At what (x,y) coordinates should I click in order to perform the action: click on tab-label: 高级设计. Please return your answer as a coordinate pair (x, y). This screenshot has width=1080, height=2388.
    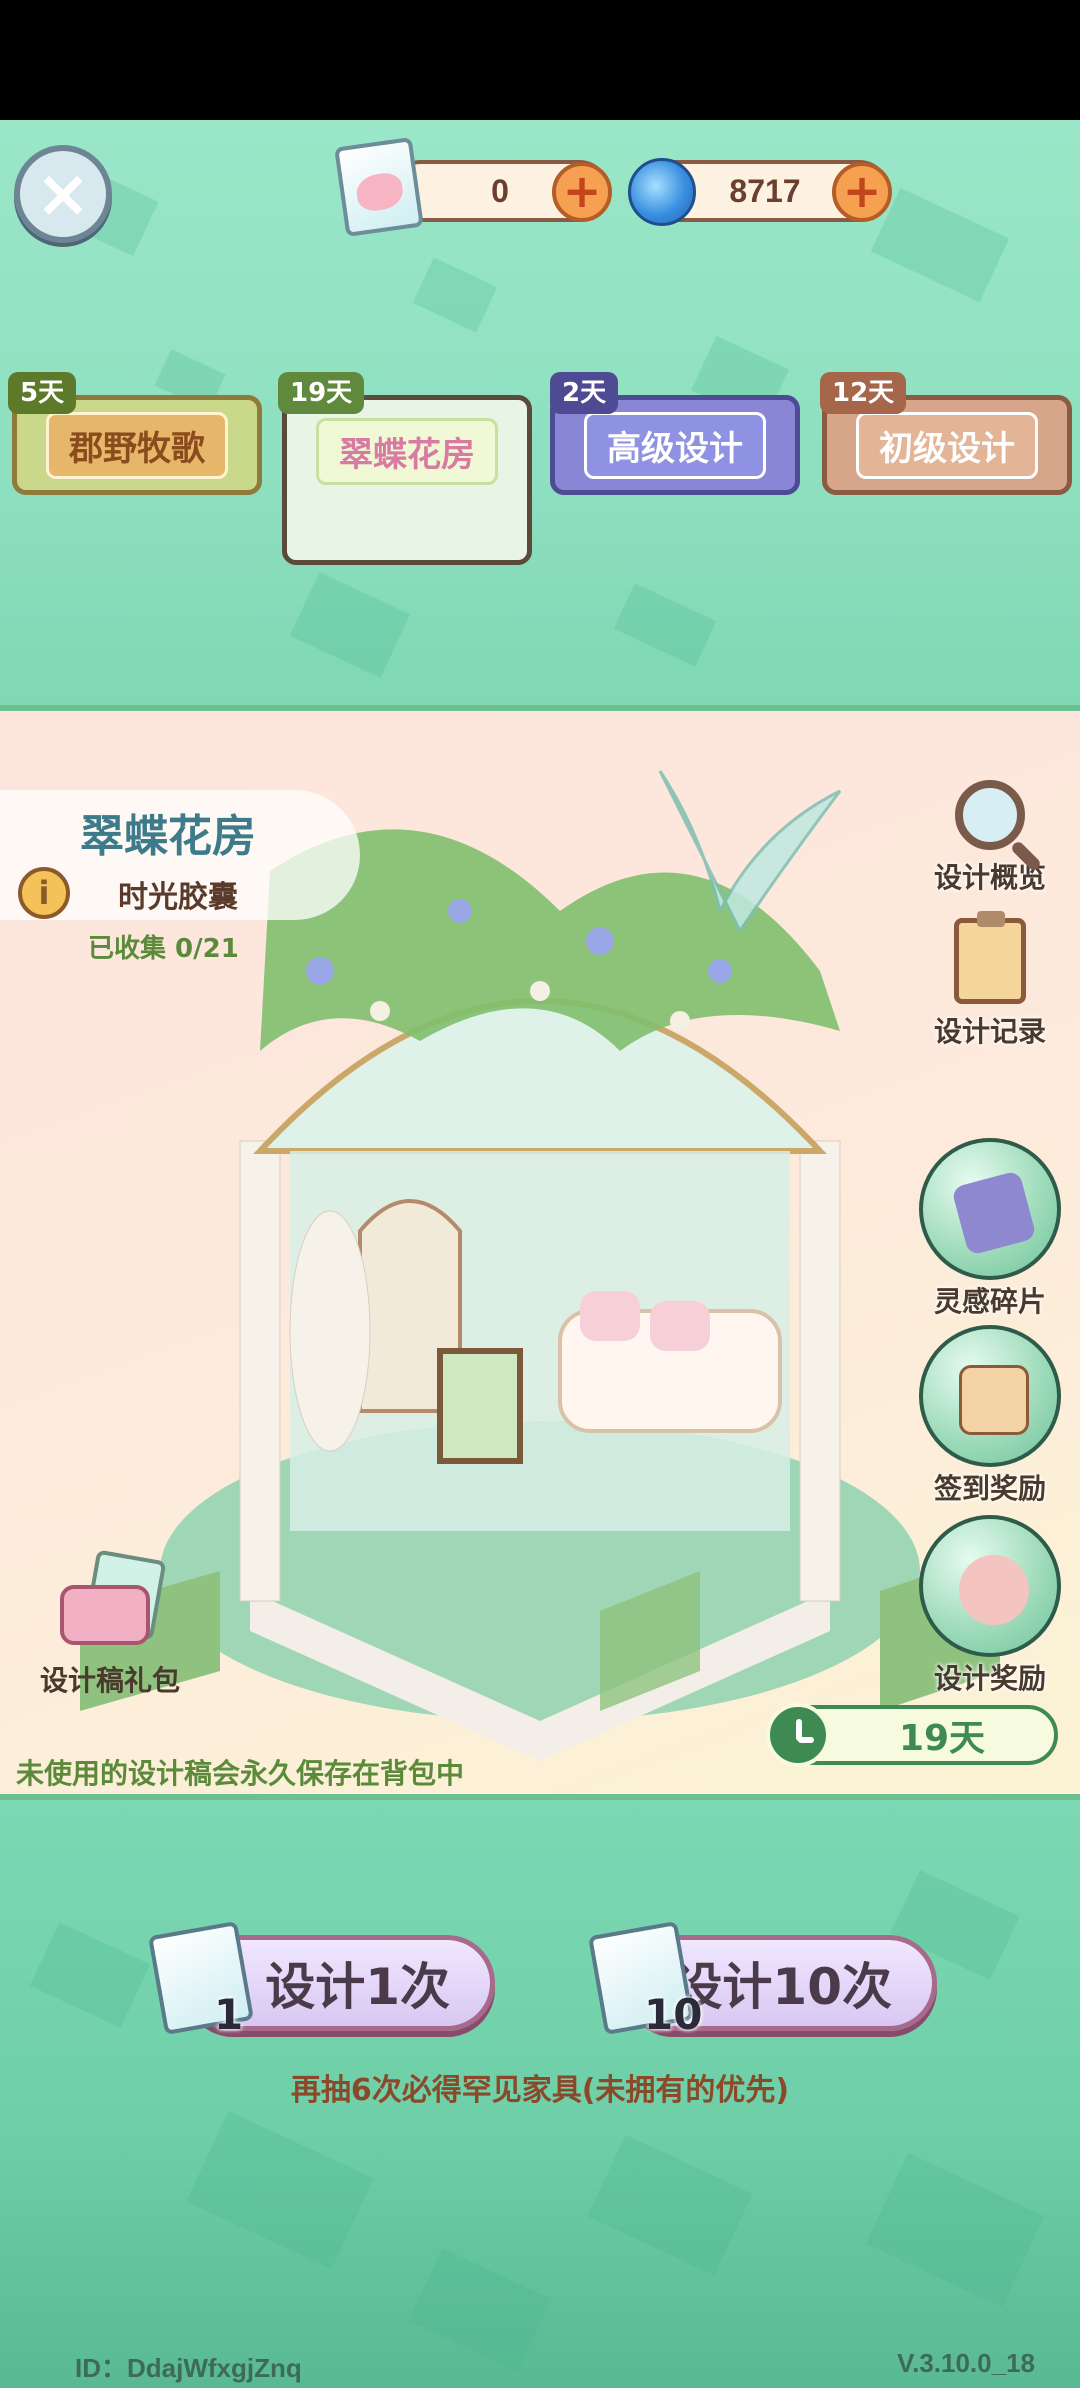
    Looking at the image, I should click on (675, 445).